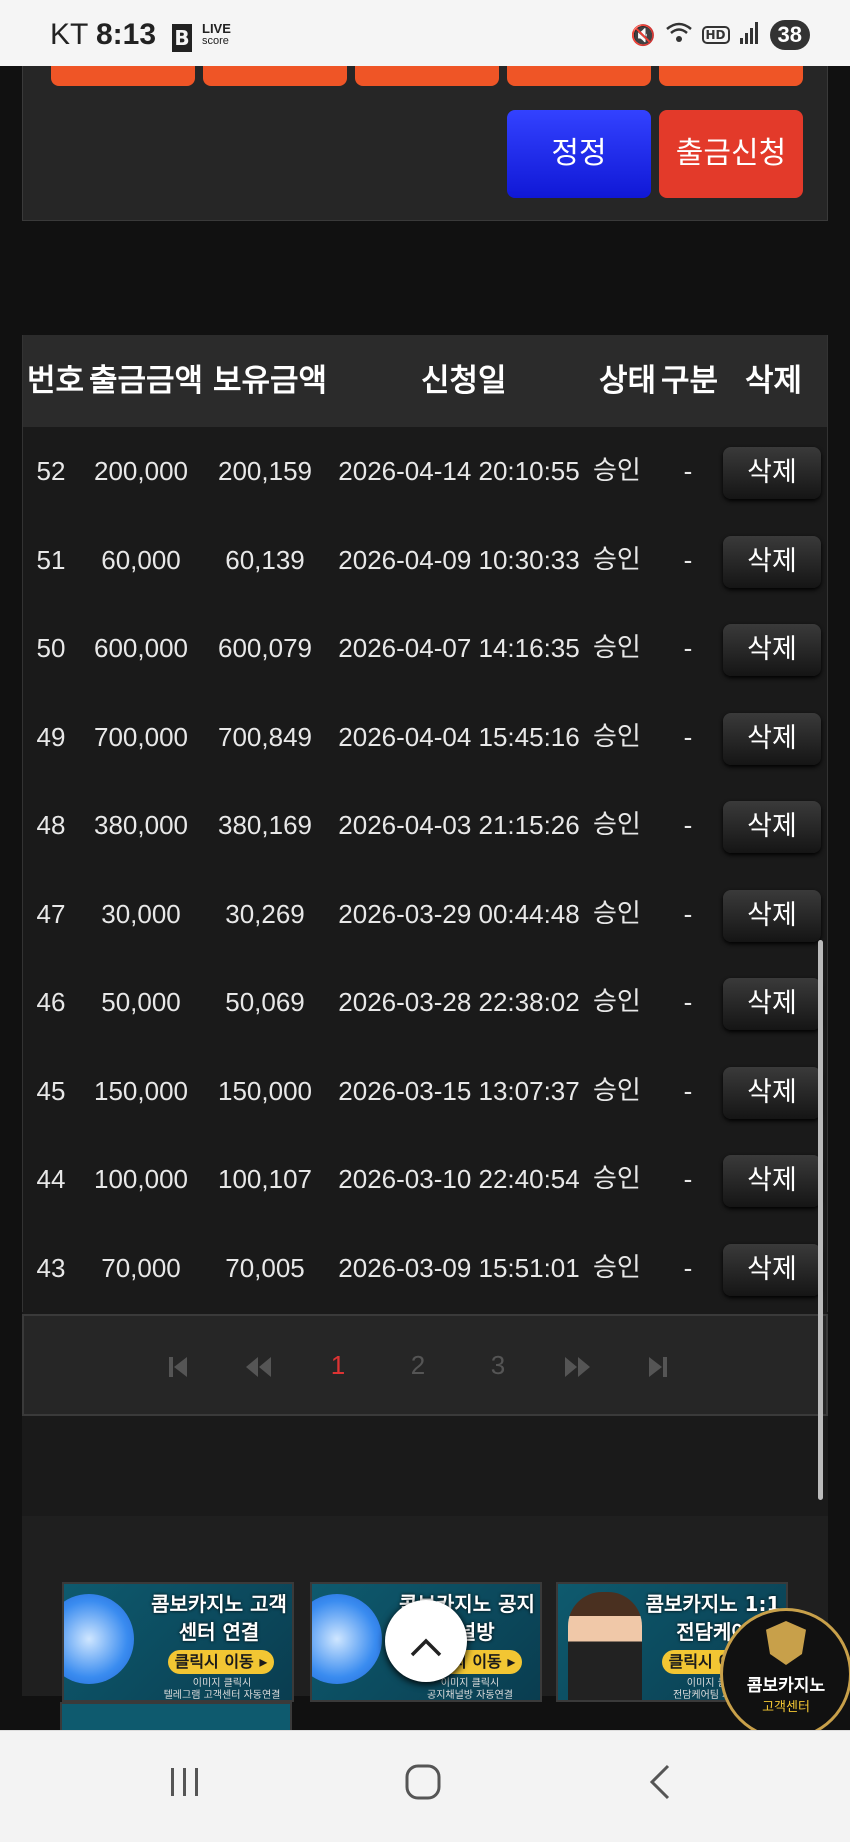  I want to click on banner-partial, so click(176, 1716).